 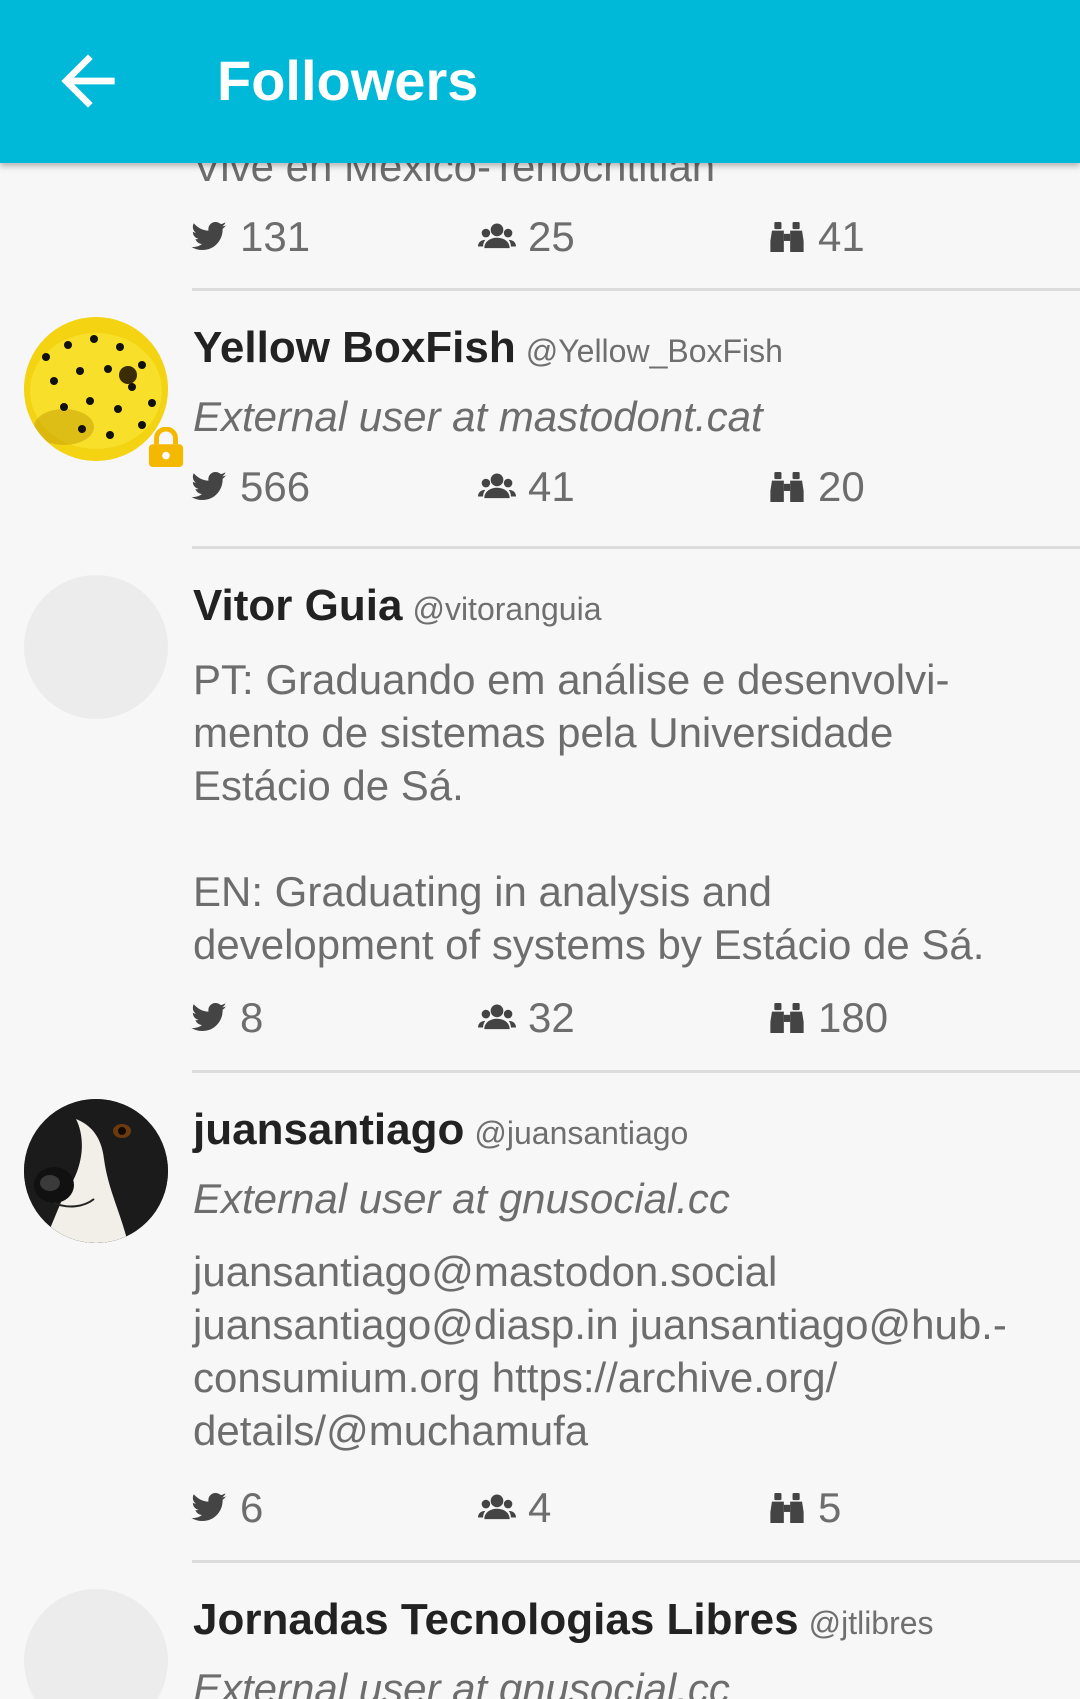 I want to click on following-count: 5, so click(x=804, y=1508).